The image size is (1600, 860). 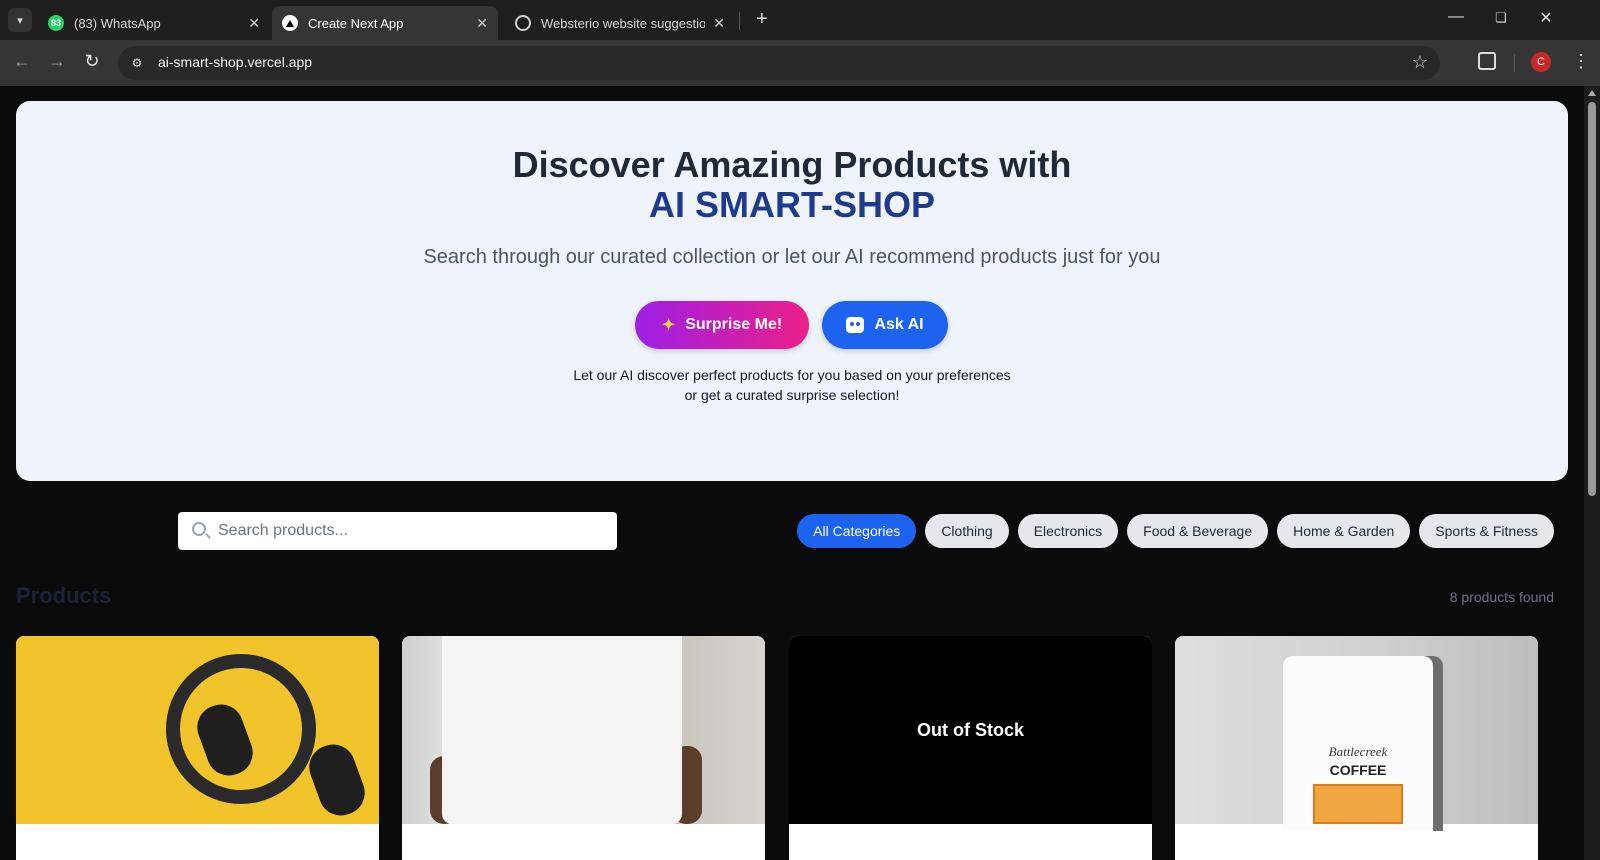 I want to click on search-input, so click(x=413, y=531).